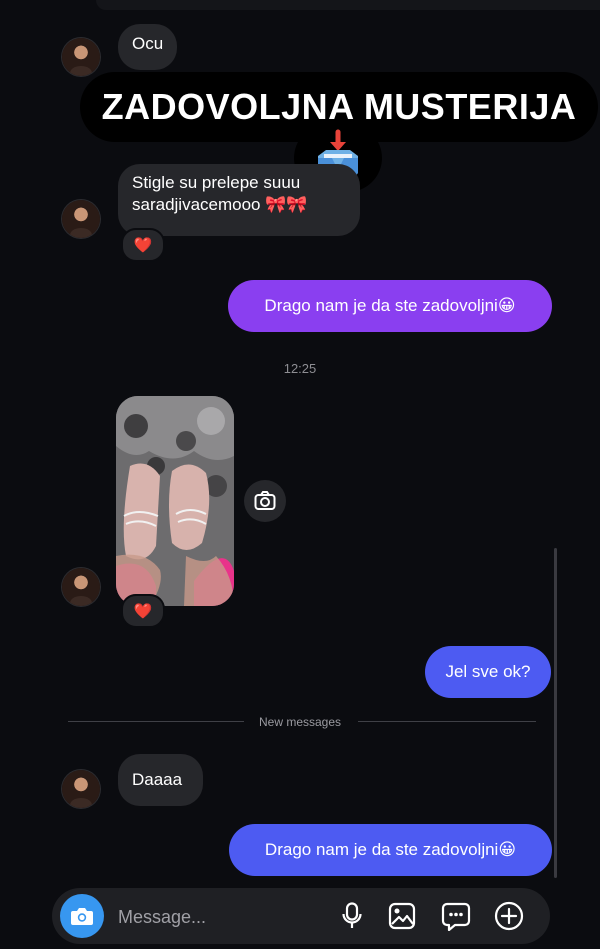 Image resolution: width=600 pixels, height=949 pixels. I want to click on outgoing-message: Jel sve ok?, so click(488, 672).